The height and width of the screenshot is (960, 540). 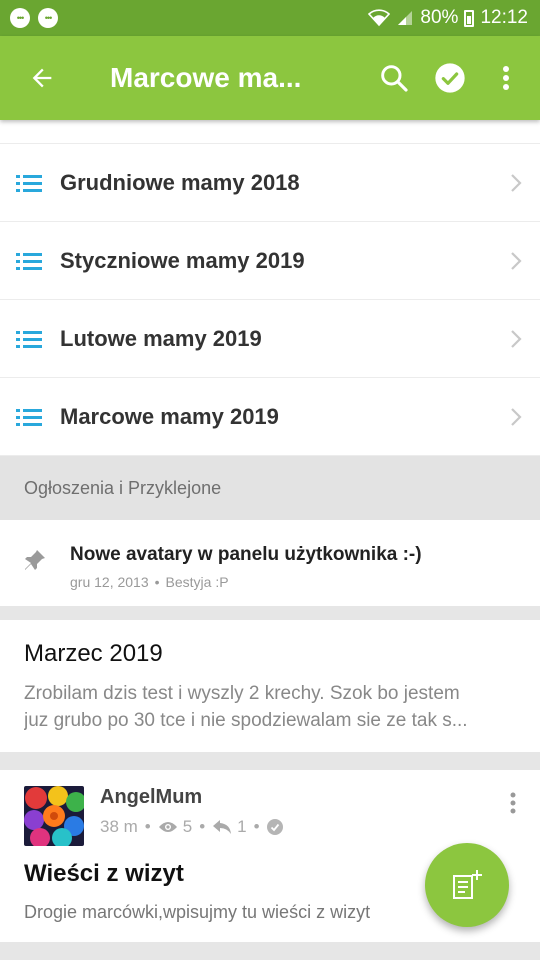 What do you see at coordinates (270, 488) in the screenshot?
I see `section-header: Ogłoszenia i Przyklejone` at bounding box center [270, 488].